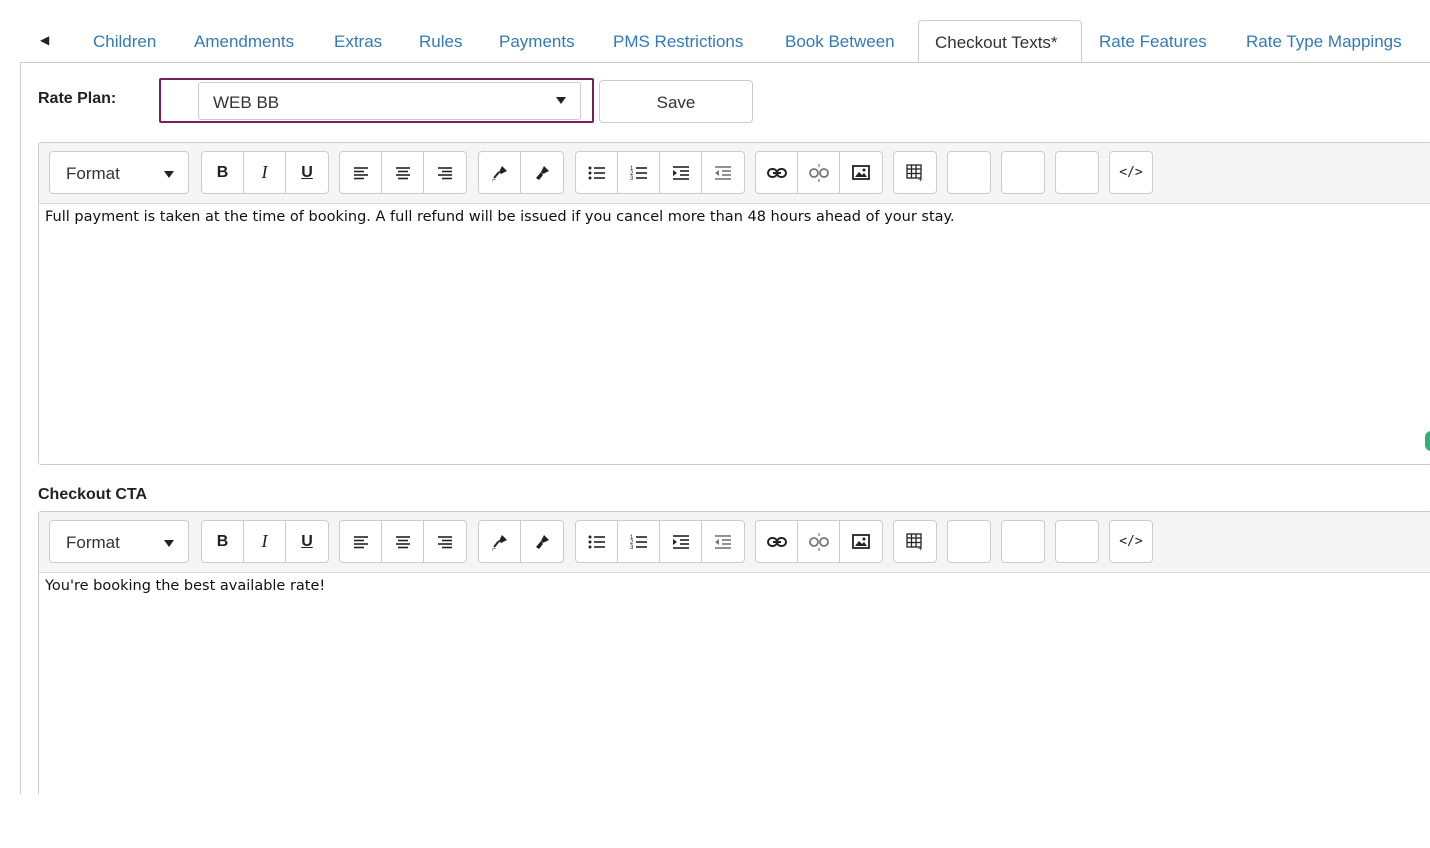 Image resolution: width=1430 pixels, height=848 pixels. What do you see at coordinates (840, 41) in the screenshot?
I see `tab-book-between: Book Between` at bounding box center [840, 41].